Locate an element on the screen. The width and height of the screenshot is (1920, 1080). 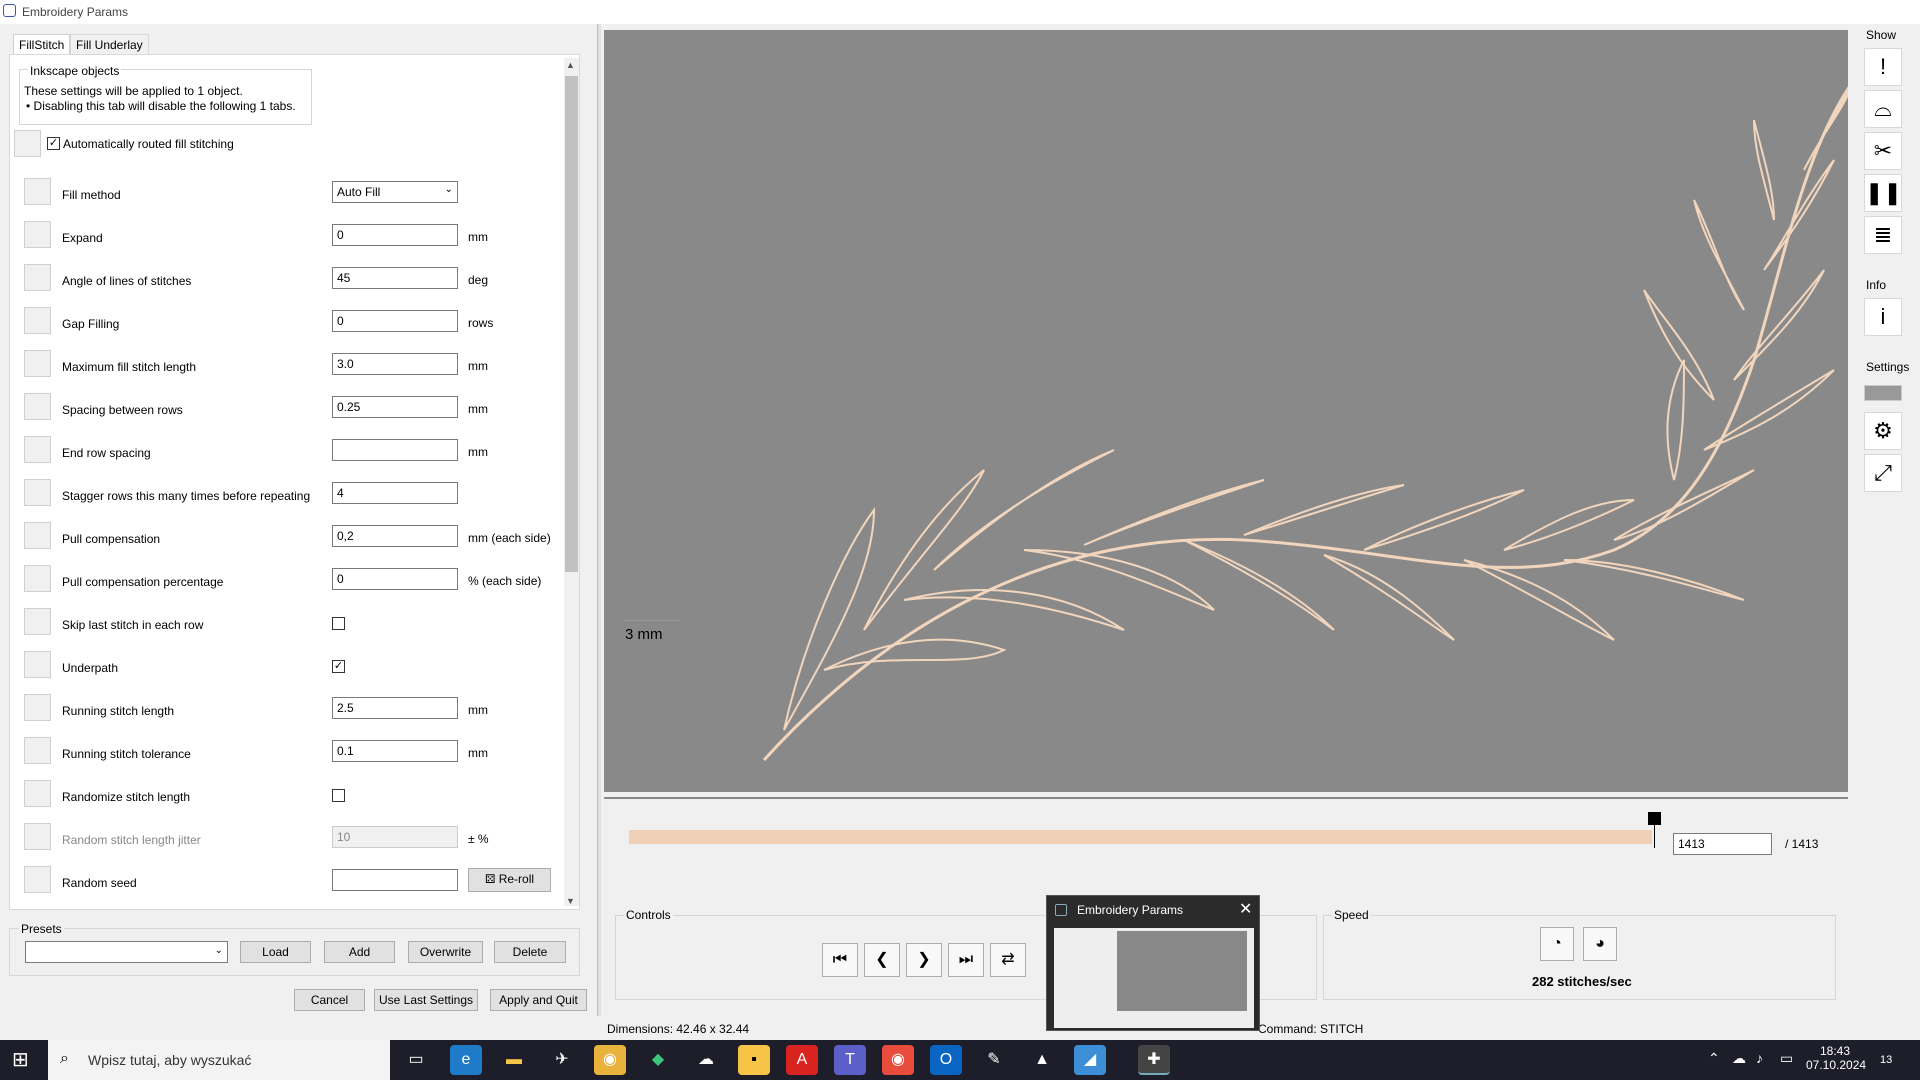
inkscape-icon: ✎ is located at coordinates (994, 1060).